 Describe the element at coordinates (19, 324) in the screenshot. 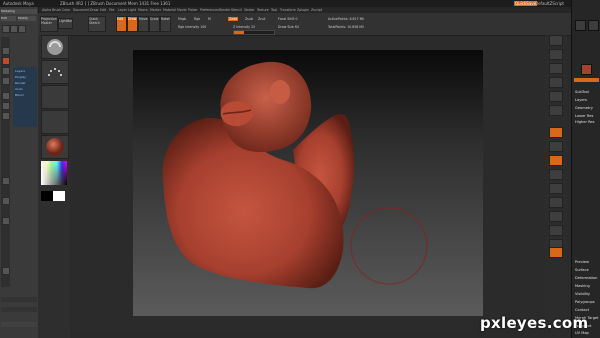

I see `maya-command-line` at that location.